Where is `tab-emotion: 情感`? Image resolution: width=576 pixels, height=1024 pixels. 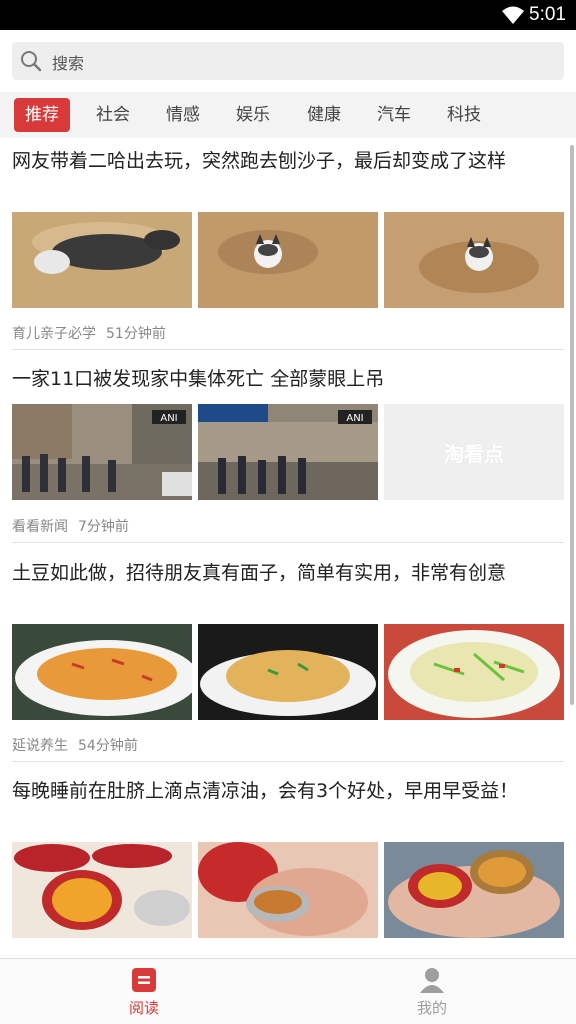 tab-emotion: 情感 is located at coordinates (183, 115).